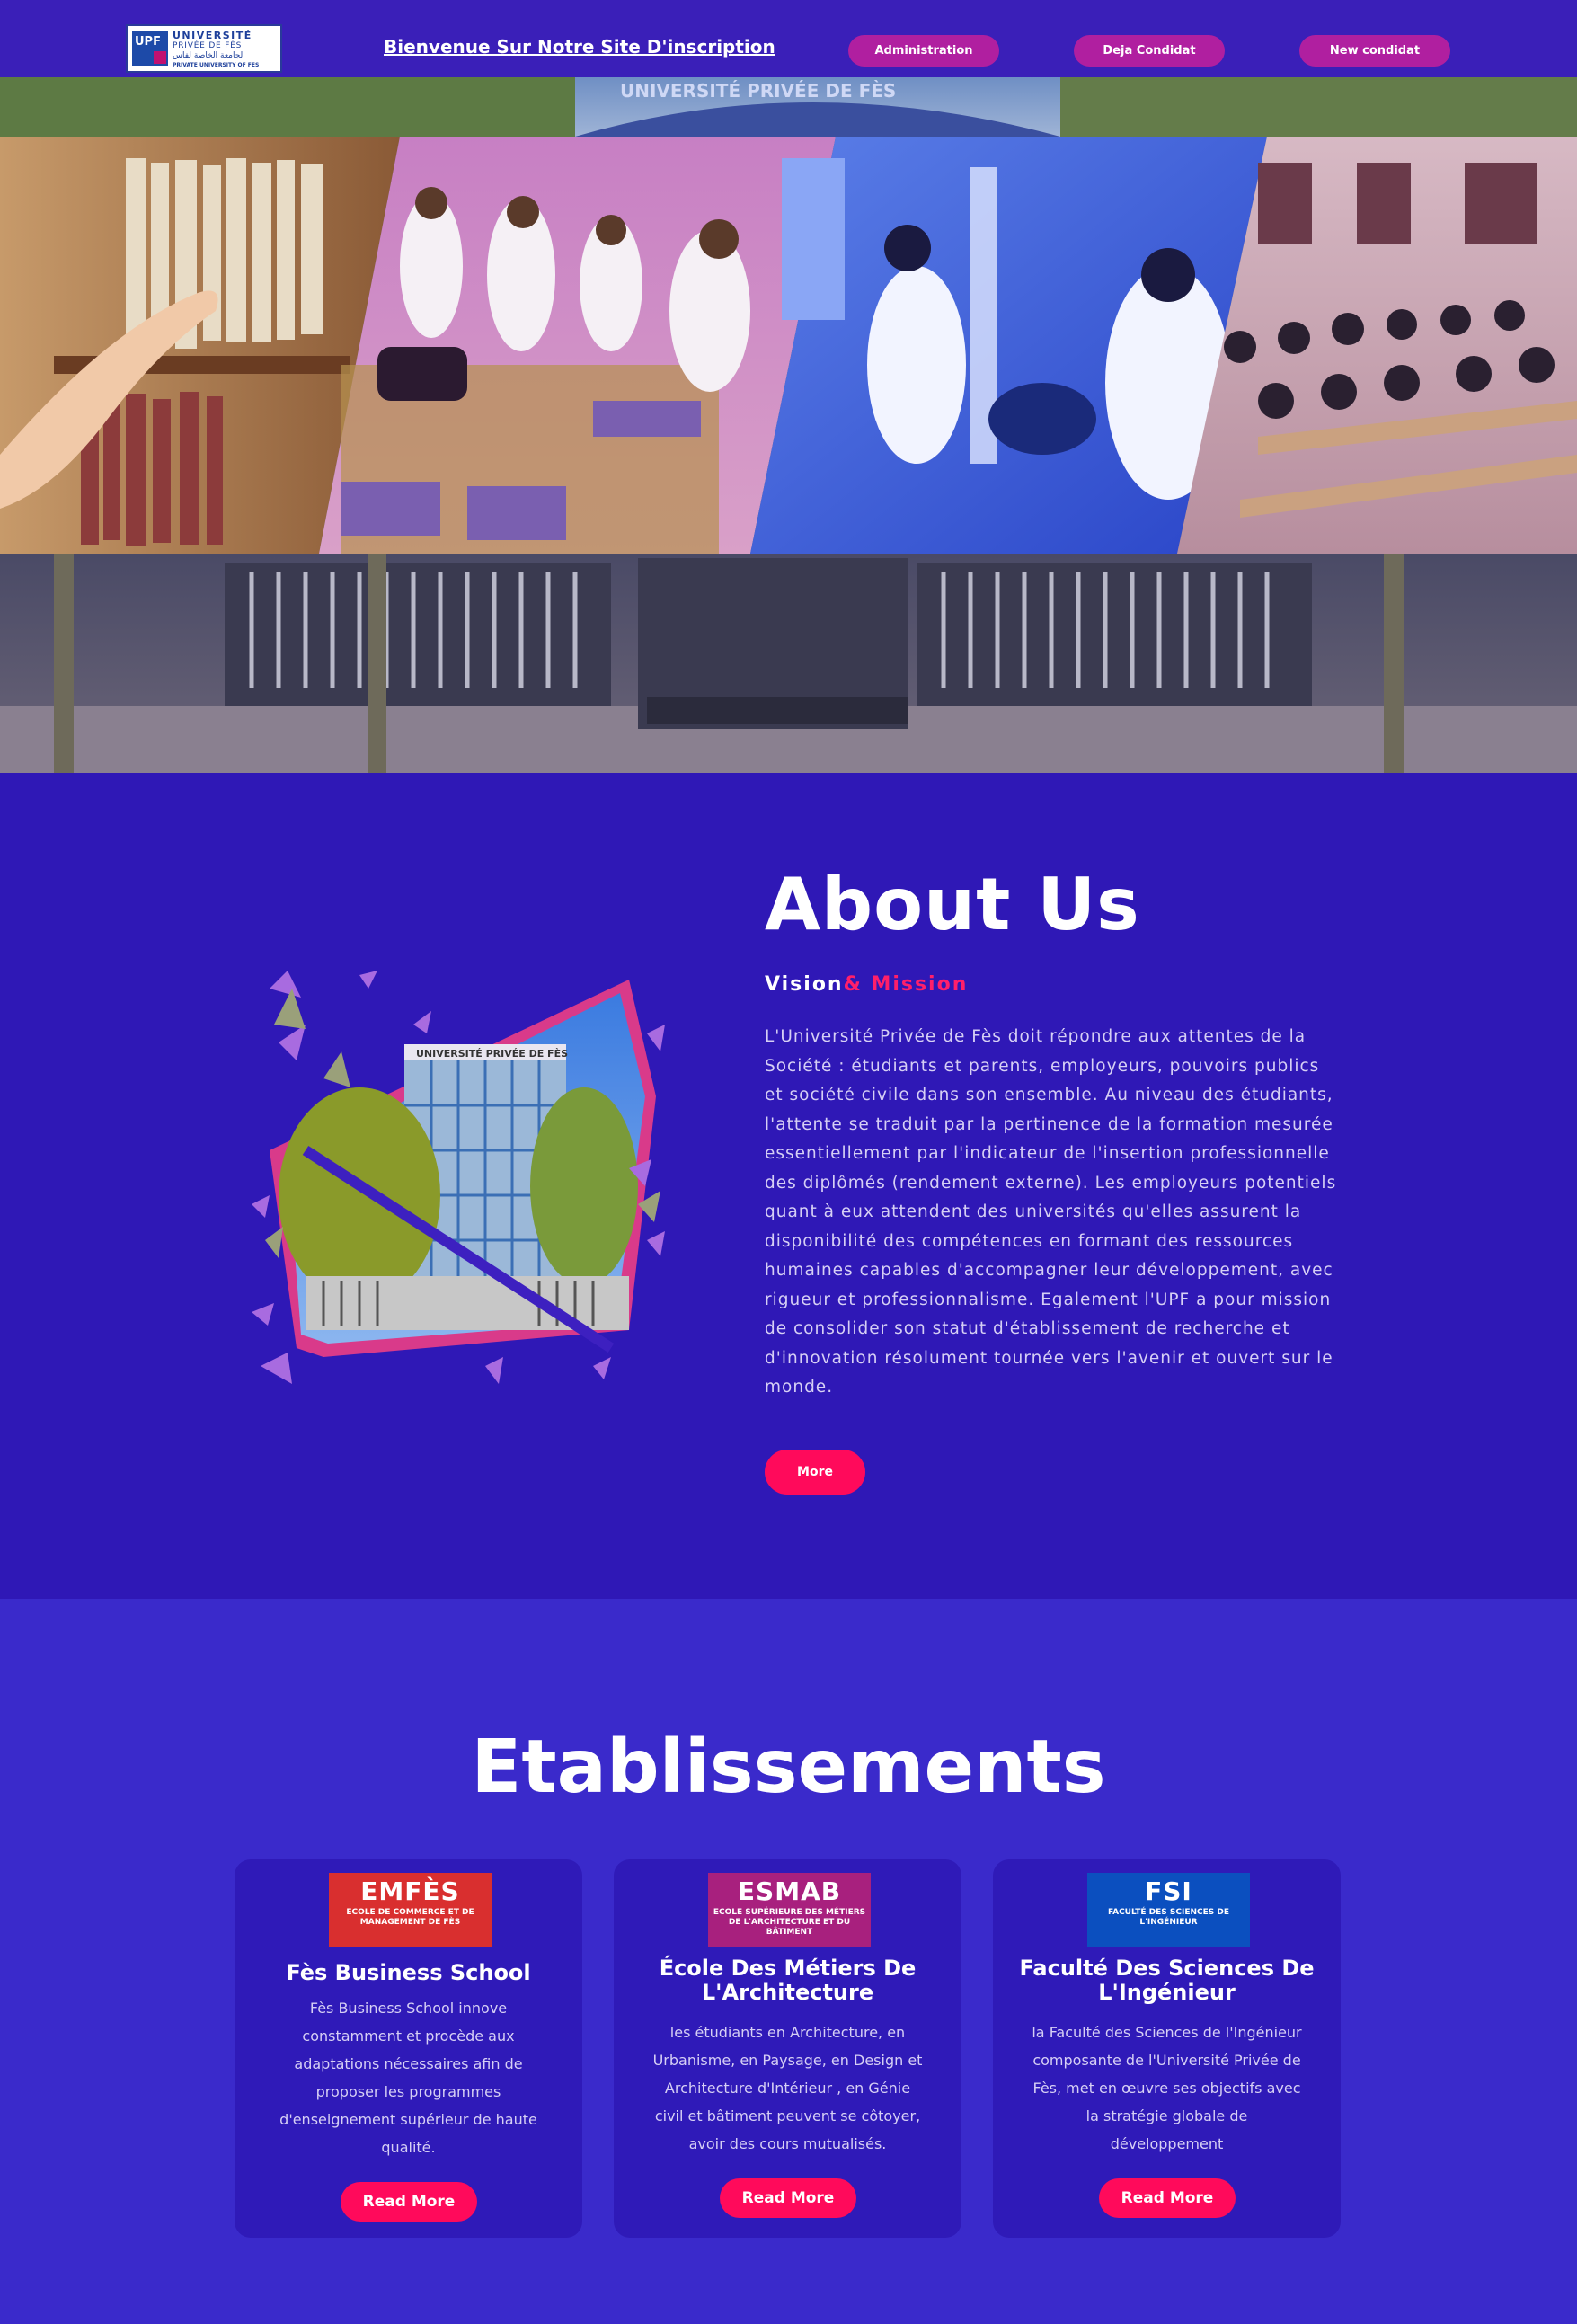 The width and height of the screenshot is (1577, 2324). Describe the element at coordinates (1168, 1891) in the screenshot. I see `fsi-logo-text: FSI` at that location.